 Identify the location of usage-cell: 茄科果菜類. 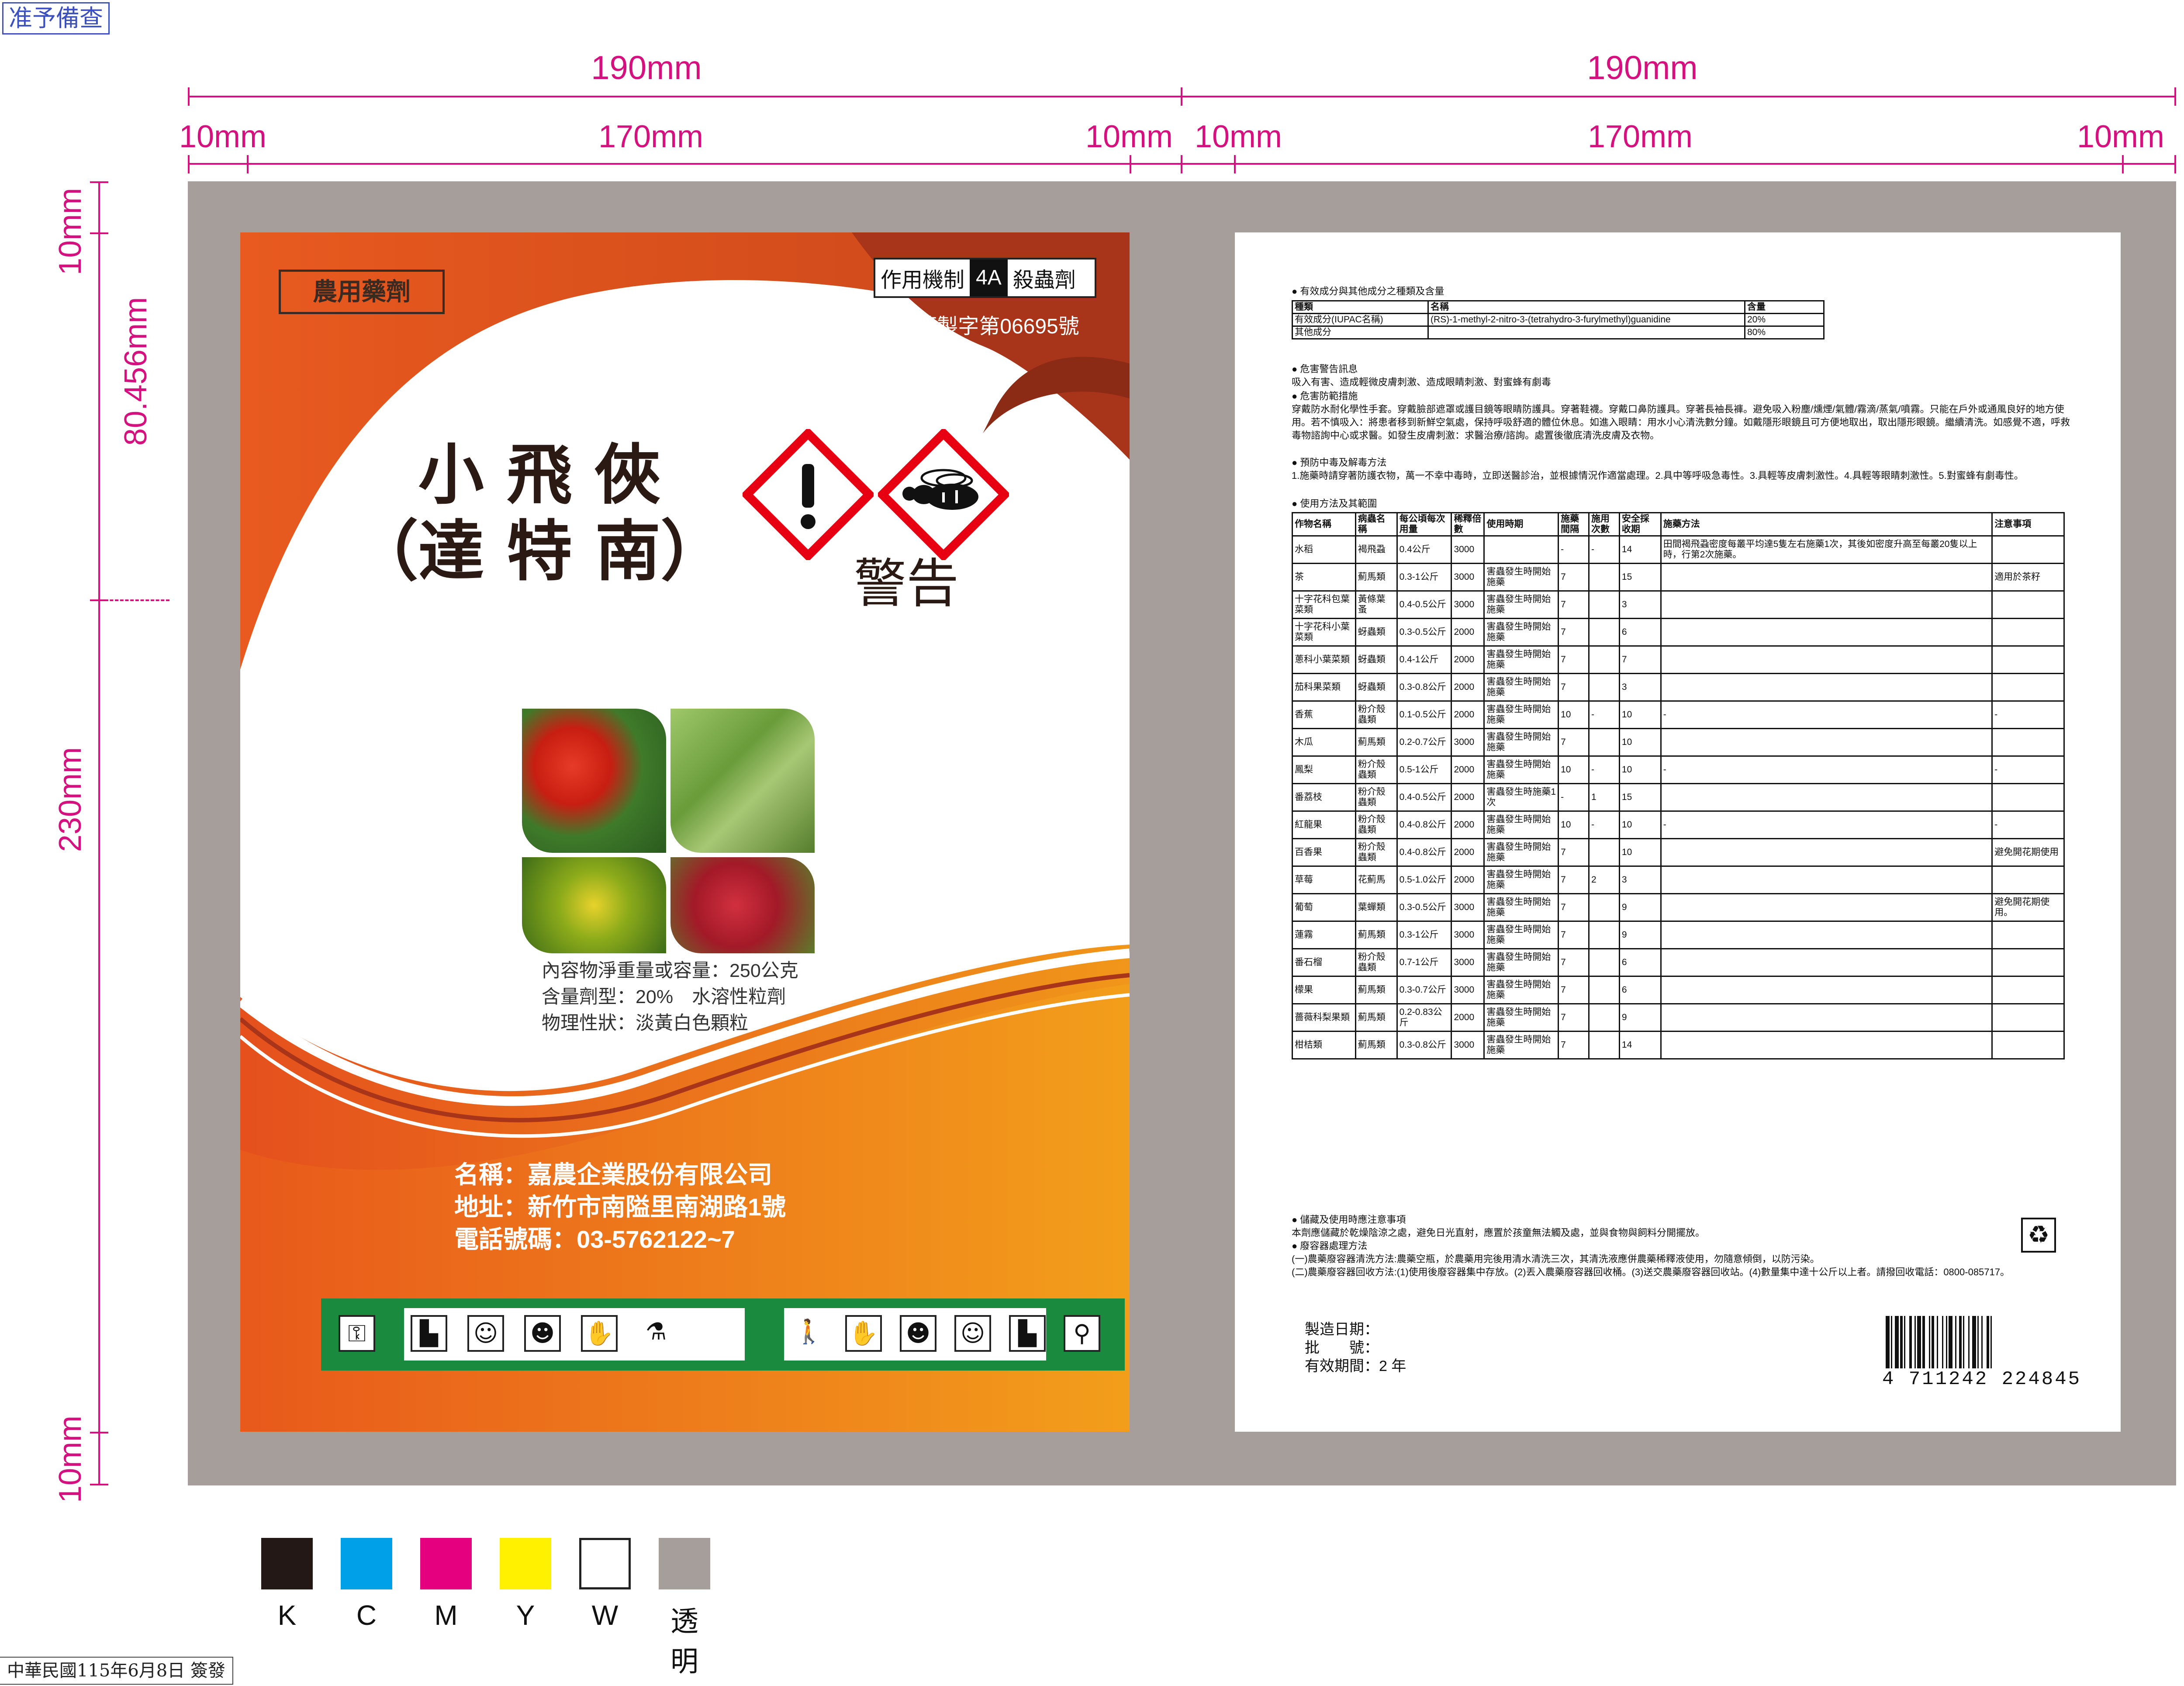
(1324, 687).